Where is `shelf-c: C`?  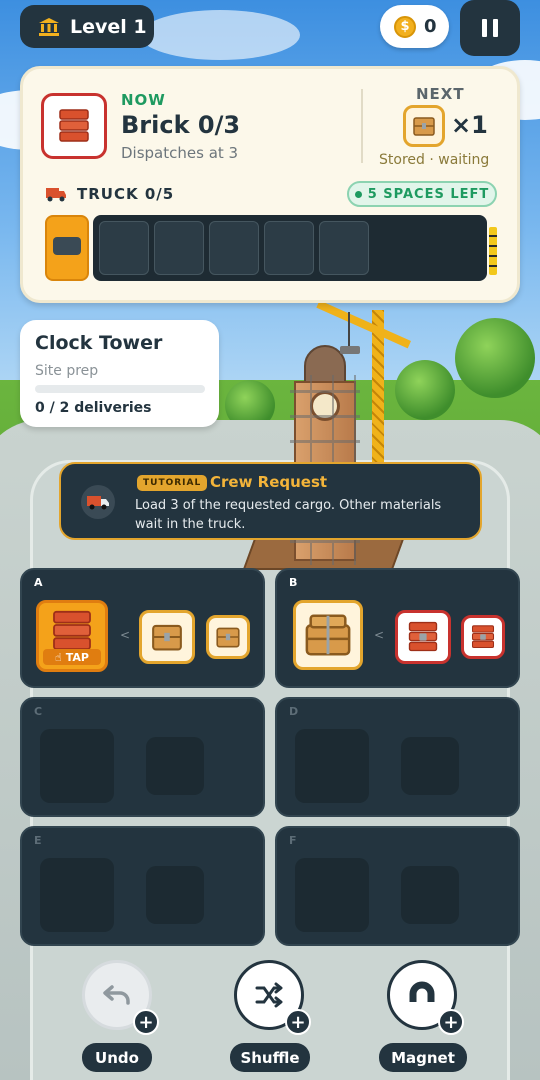 shelf-c: C is located at coordinates (142, 757).